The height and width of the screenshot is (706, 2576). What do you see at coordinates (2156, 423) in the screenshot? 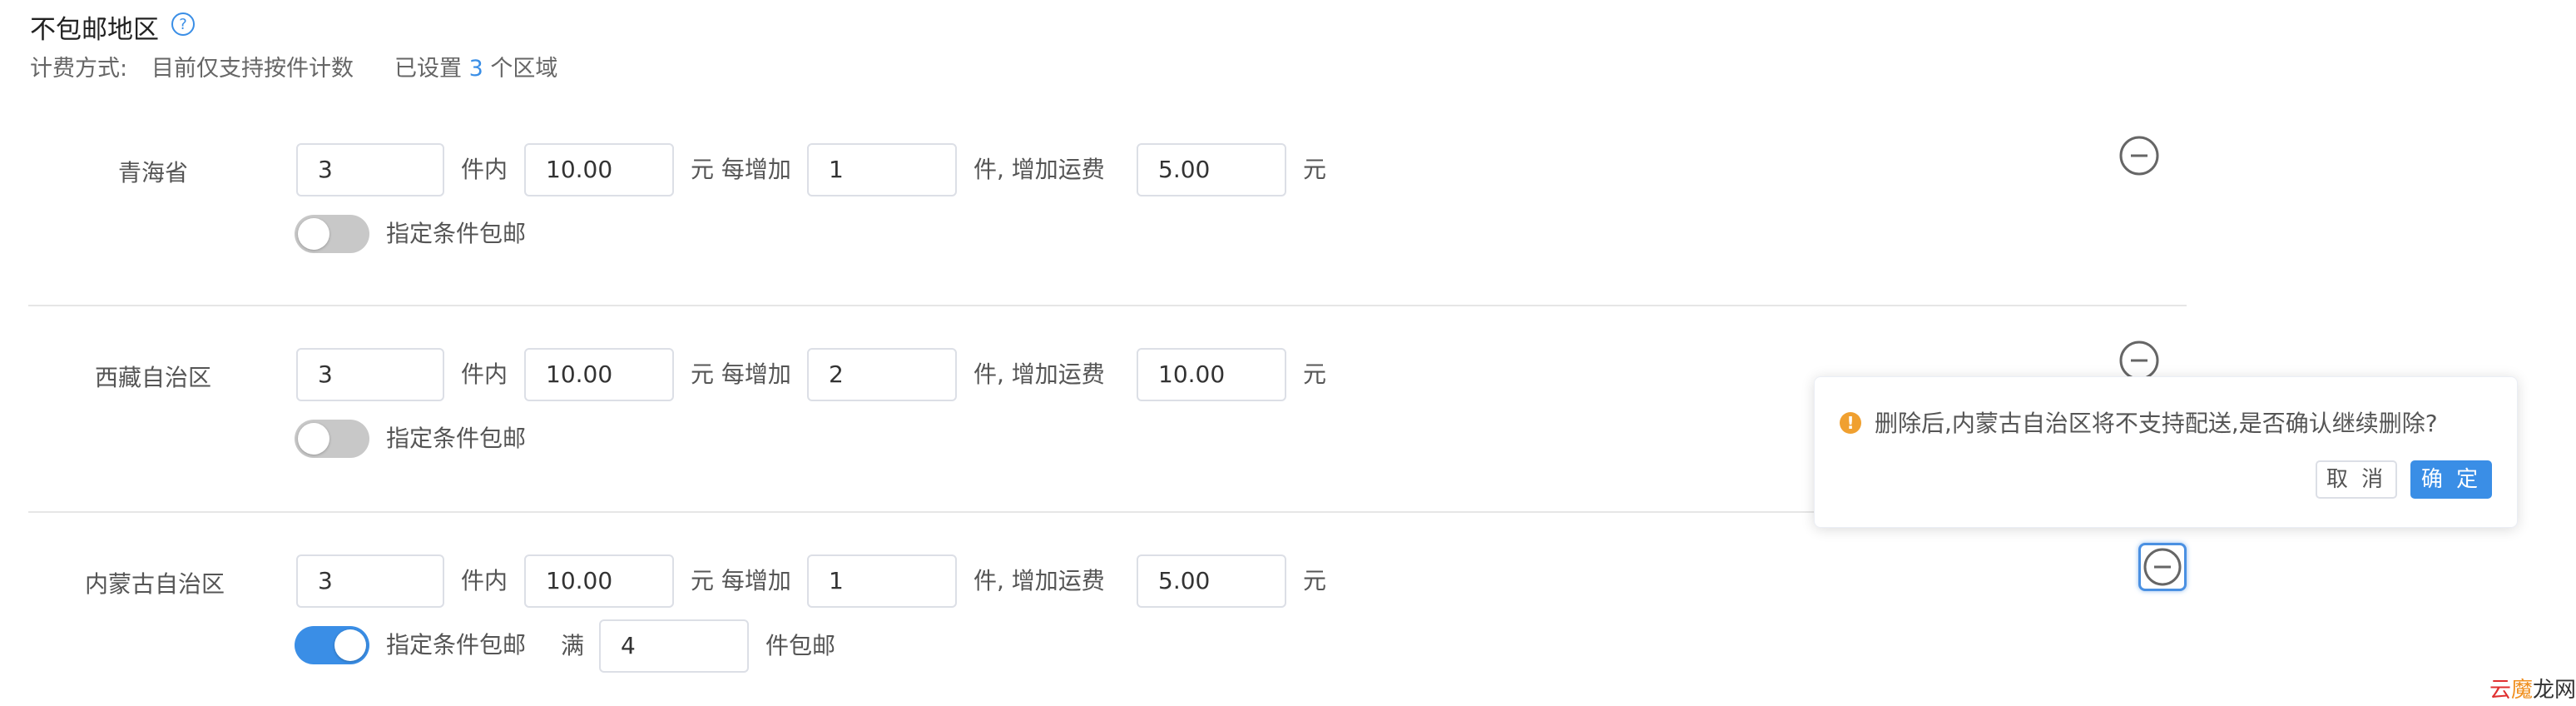
I see `popover-message: 删除后,内蒙古自治区将不支持配送,是否确认继续删除?` at bounding box center [2156, 423].